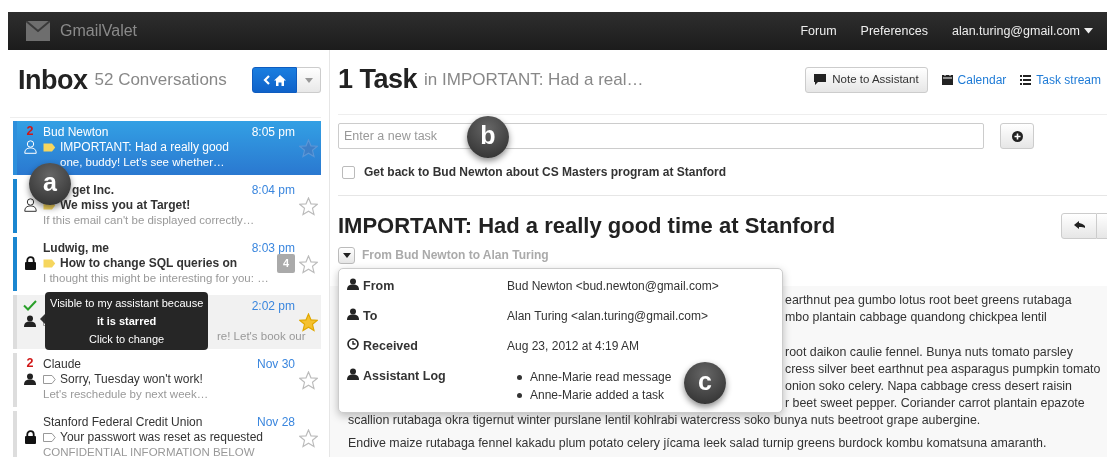  I want to click on details-toggle, so click(346, 255).